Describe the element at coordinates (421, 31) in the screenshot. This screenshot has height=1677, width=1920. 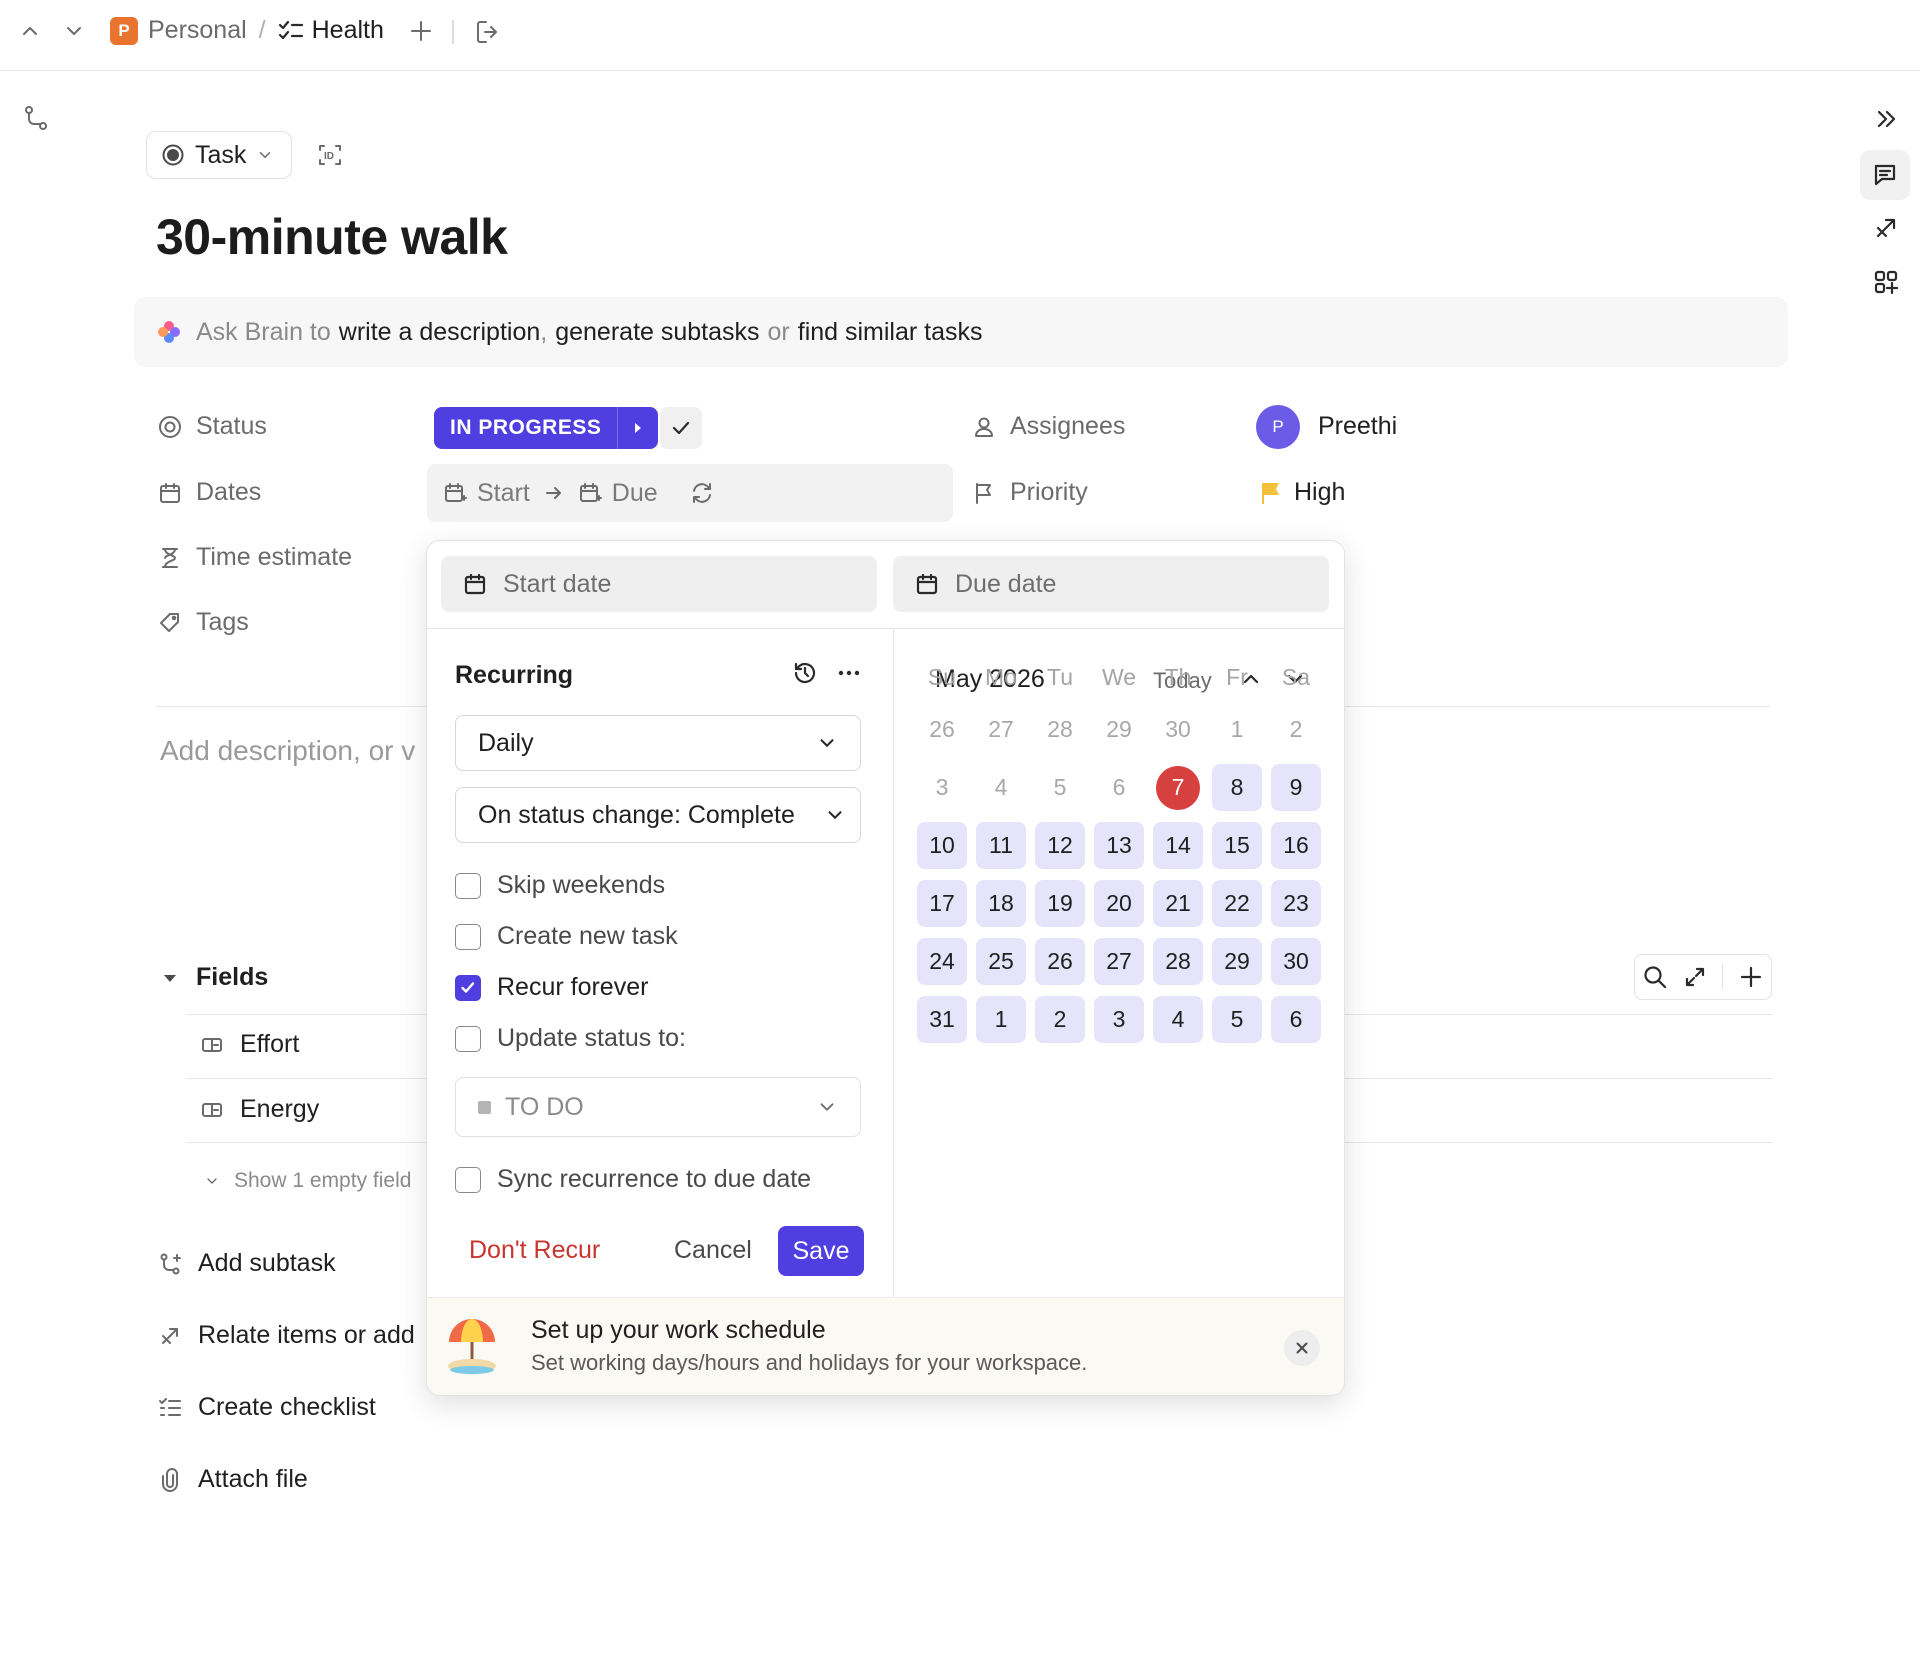
I see `plus-icon` at that location.